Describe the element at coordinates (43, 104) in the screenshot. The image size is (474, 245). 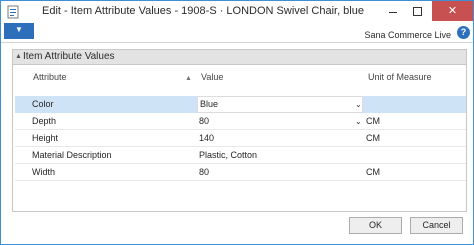
I see `attribute-cell: Color` at that location.